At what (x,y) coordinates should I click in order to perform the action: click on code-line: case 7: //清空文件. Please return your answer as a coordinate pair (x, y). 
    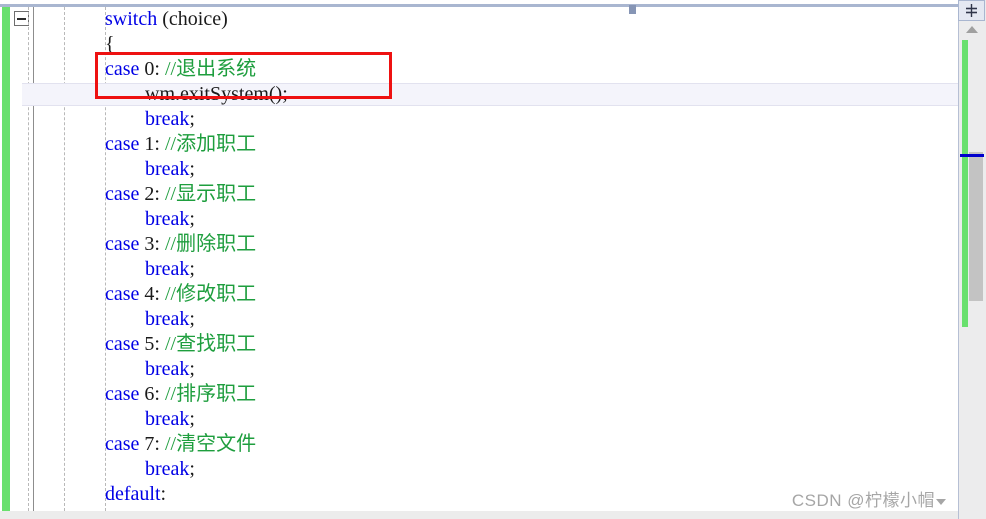
    Looking at the image, I should click on (479, 444).